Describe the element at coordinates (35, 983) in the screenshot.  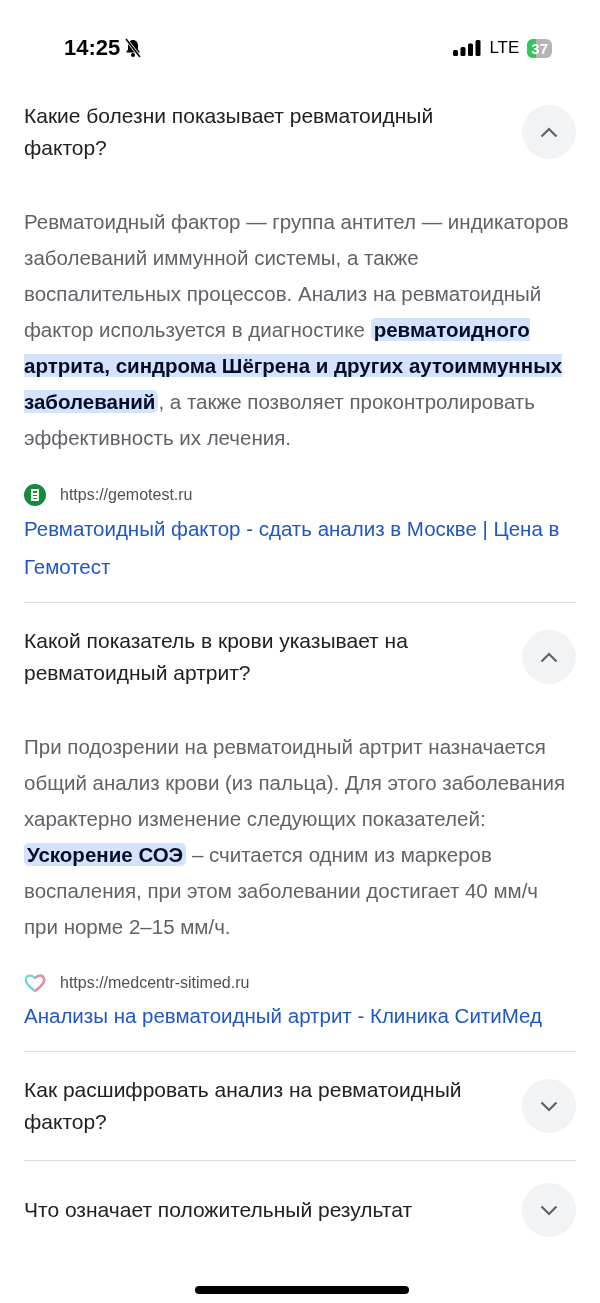
I see `heart-logo-icon` at that location.